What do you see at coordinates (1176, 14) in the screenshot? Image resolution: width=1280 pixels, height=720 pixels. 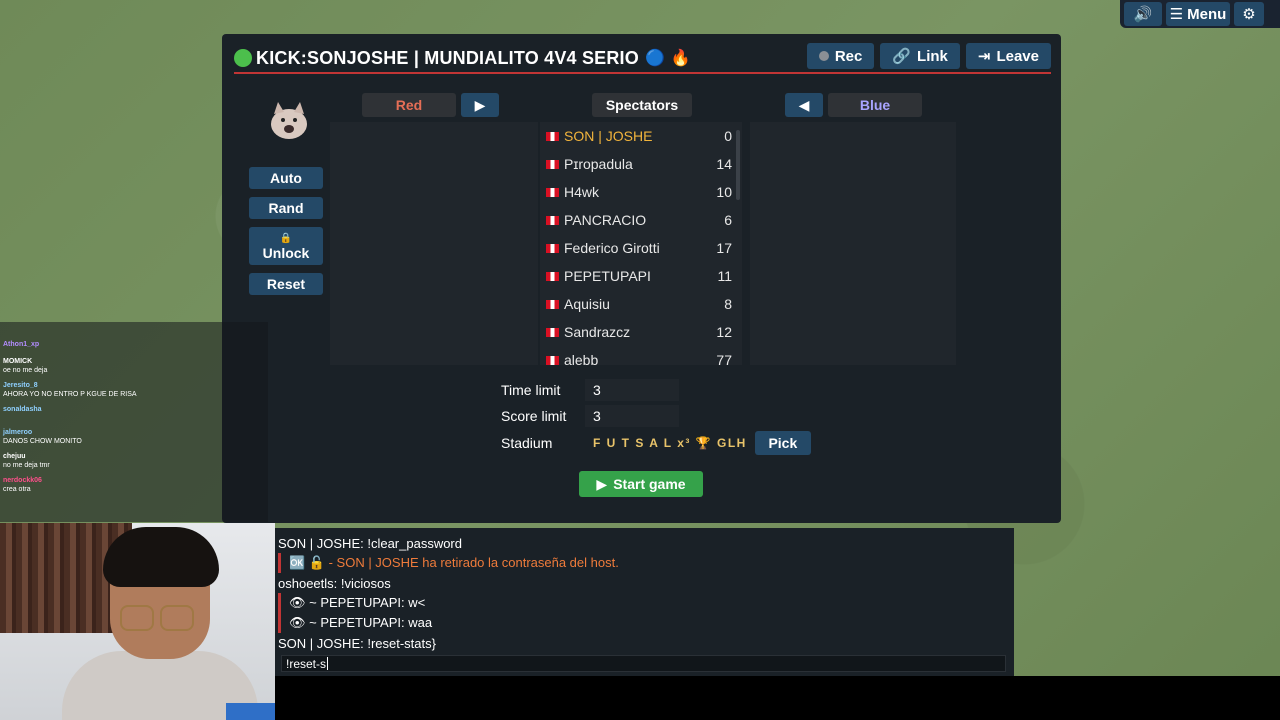 I see `hamburger-icon: ☰` at bounding box center [1176, 14].